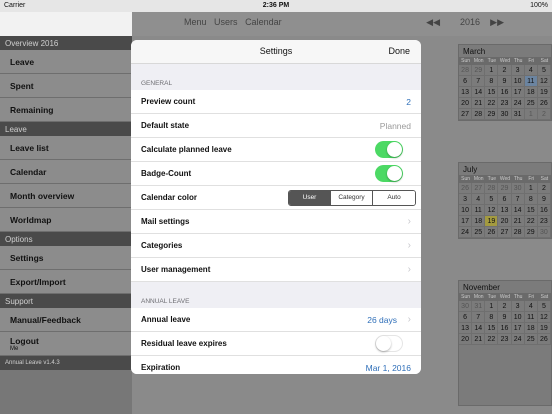 The image size is (552, 414). I want to click on expiration-row: Expiration Mar 1, 2016, so click(276, 365).